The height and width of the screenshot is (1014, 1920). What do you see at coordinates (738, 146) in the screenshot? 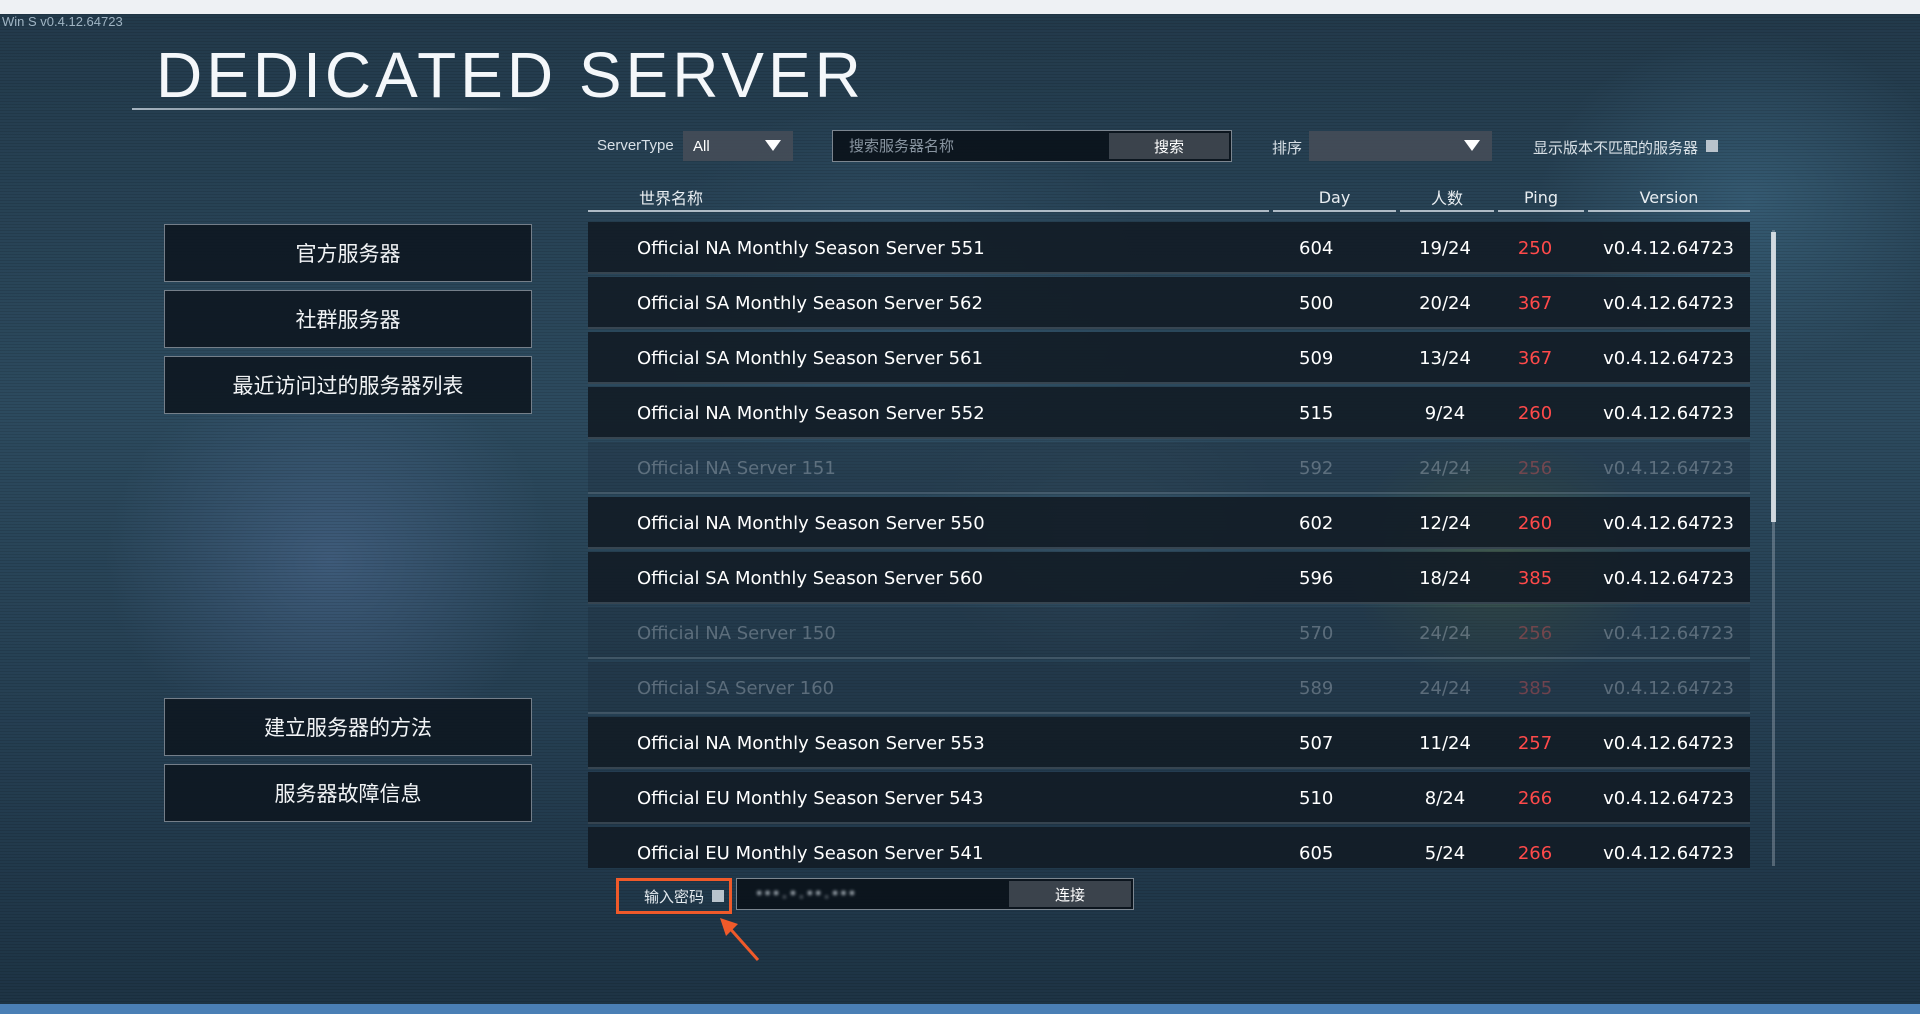
I see `server-type-select: All` at bounding box center [738, 146].